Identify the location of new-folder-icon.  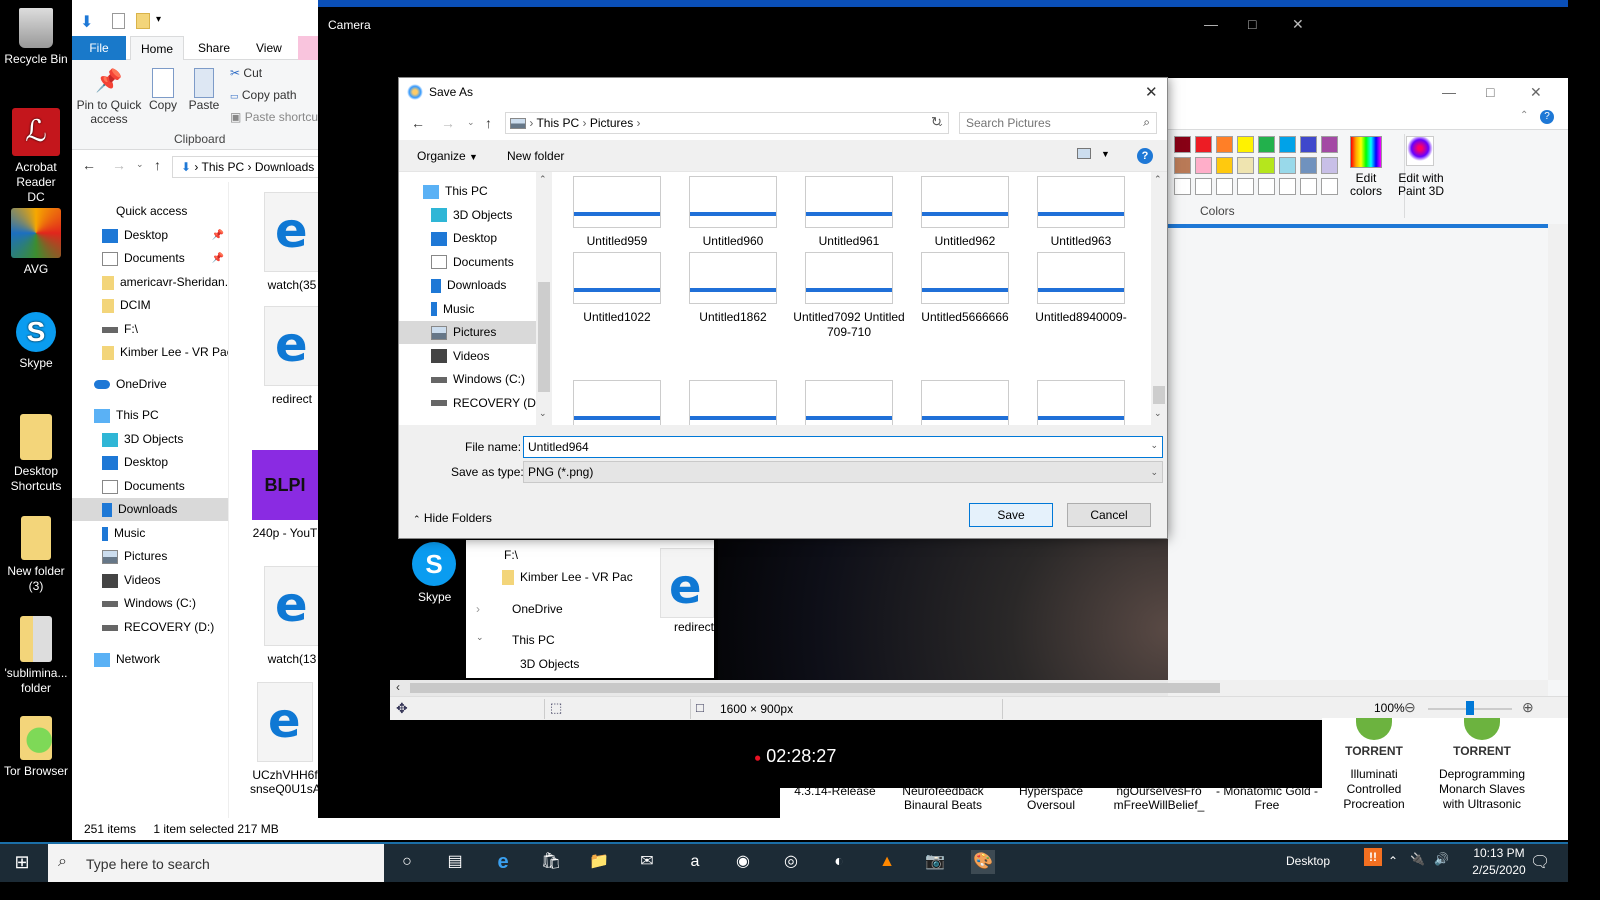
(143, 21).